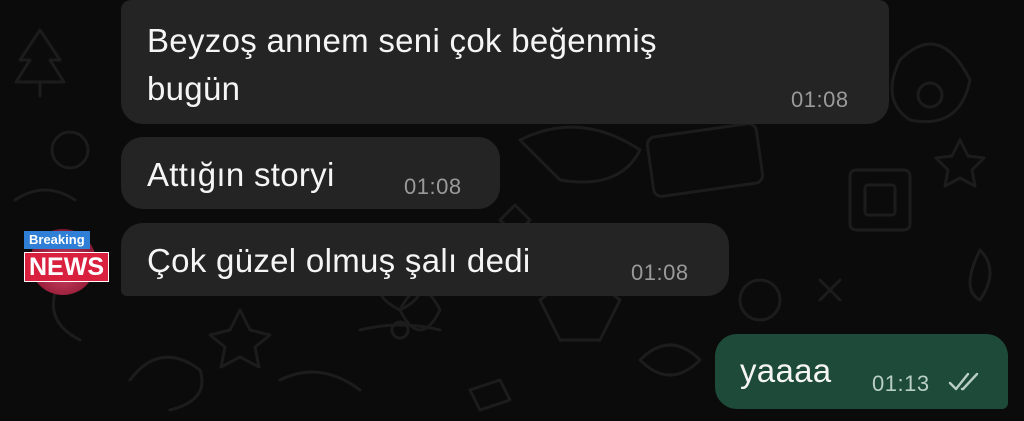  Describe the element at coordinates (57, 240) in the screenshot. I see `avatar-badge-breaking: Breaking` at that location.